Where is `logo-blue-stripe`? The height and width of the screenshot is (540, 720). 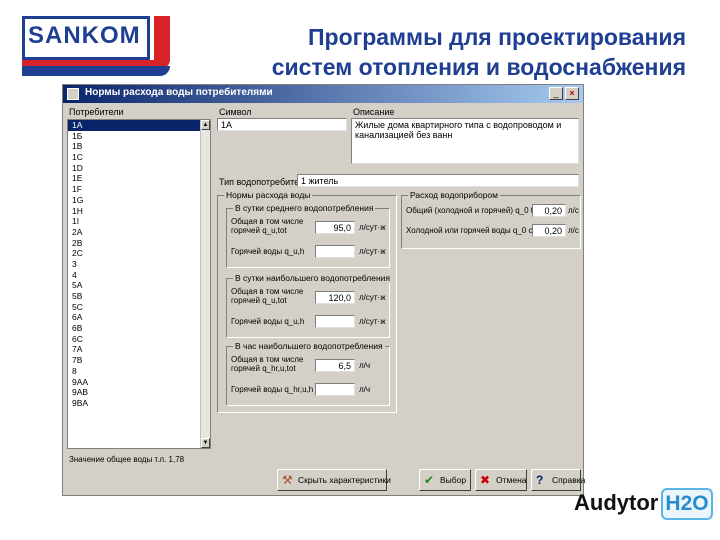
logo-blue-stripe is located at coordinates (96, 71).